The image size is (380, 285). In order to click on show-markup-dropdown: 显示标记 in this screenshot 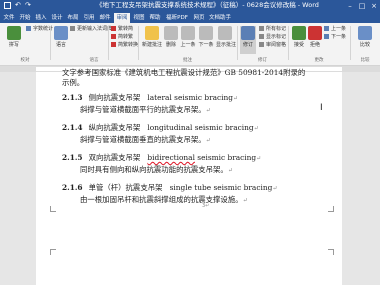, I will do `click(272, 37)`.